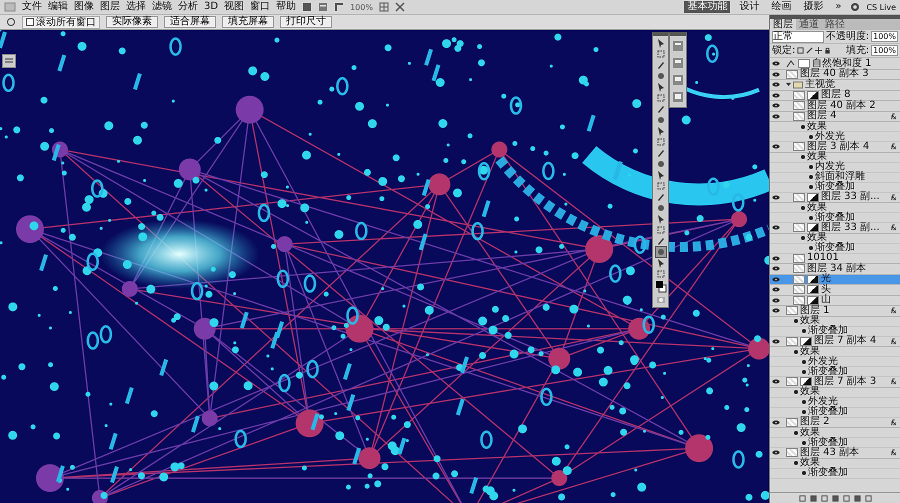 Image resolution: width=900 pixels, height=503 pixels. What do you see at coordinates (61, 22) in the screenshot?
I see `scroll-all-windows-checkbox: 滚动所有窗口` at bounding box center [61, 22].